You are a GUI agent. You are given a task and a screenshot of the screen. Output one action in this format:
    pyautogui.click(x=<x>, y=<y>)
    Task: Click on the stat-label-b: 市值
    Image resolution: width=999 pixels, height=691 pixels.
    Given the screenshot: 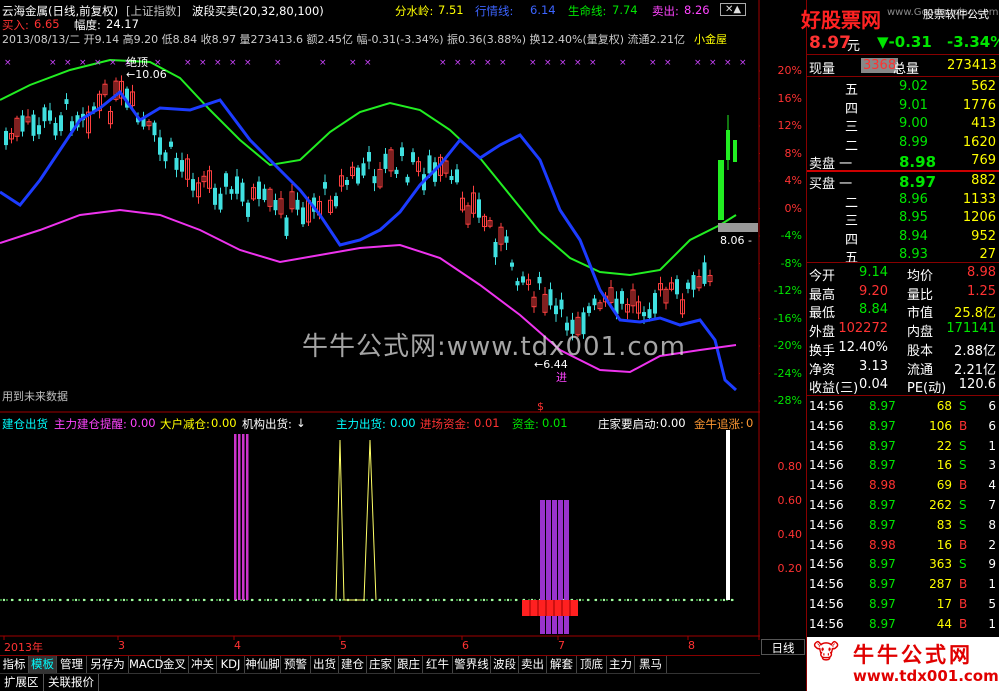 What is the action you would take?
    pyautogui.click(x=920, y=314)
    